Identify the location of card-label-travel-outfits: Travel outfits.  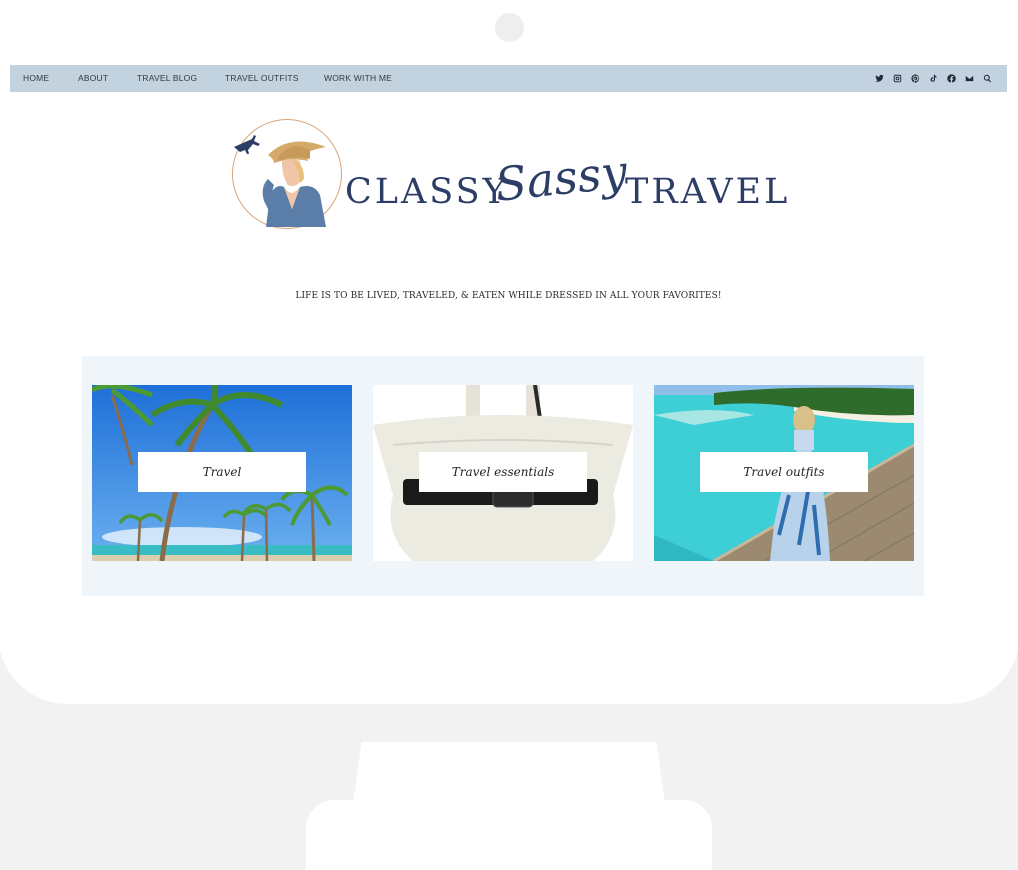
(784, 472).